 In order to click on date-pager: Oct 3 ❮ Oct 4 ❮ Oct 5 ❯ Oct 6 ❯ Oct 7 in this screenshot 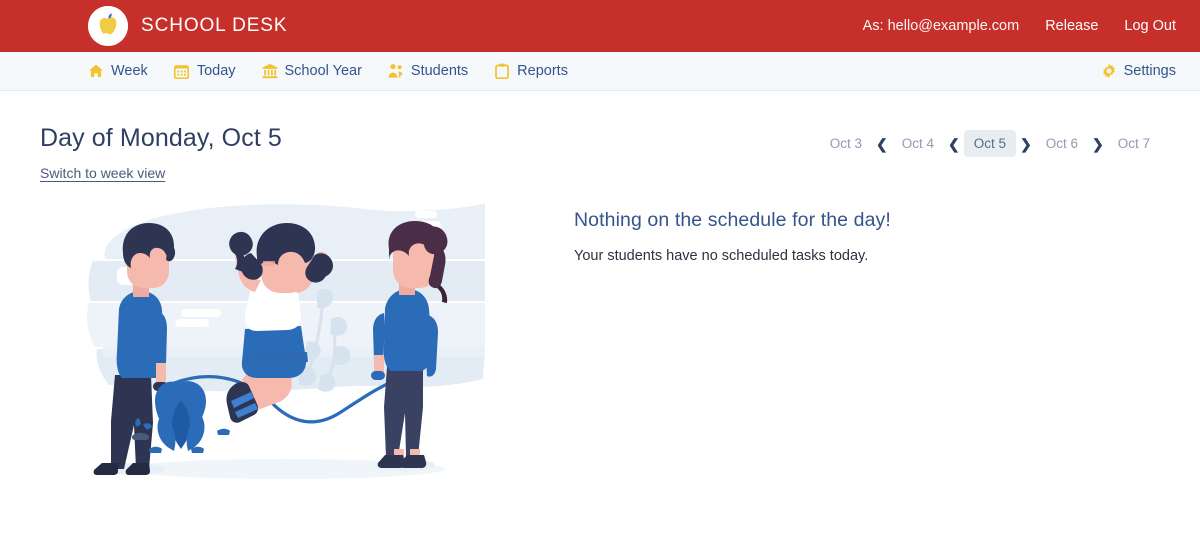, I will do `click(990, 143)`.